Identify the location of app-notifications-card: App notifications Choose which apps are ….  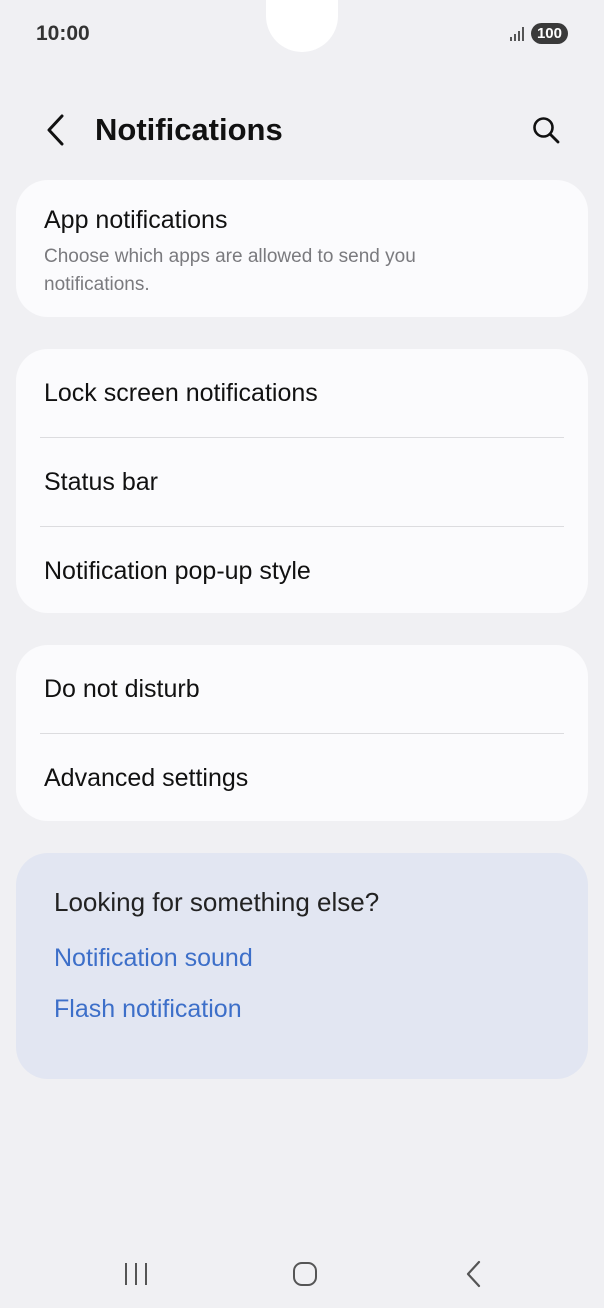
(302, 248).